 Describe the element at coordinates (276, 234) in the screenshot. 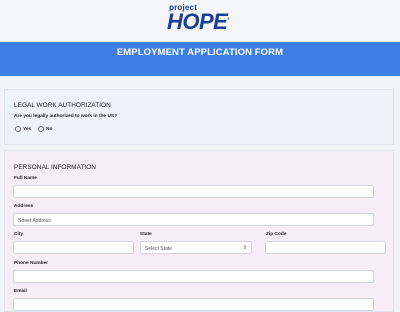

I see `zip-code-label: Zip Code` at that location.